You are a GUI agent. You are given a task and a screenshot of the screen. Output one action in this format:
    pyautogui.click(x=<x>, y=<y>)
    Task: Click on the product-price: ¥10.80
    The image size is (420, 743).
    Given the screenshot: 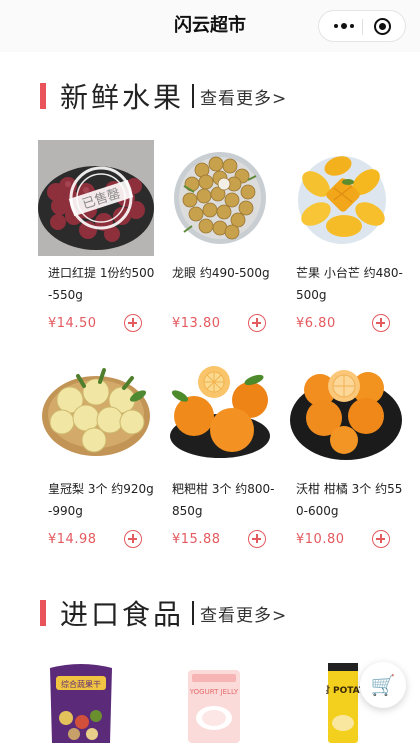 What is the action you would take?
    pyautogui.click(x=320, y=539)
    